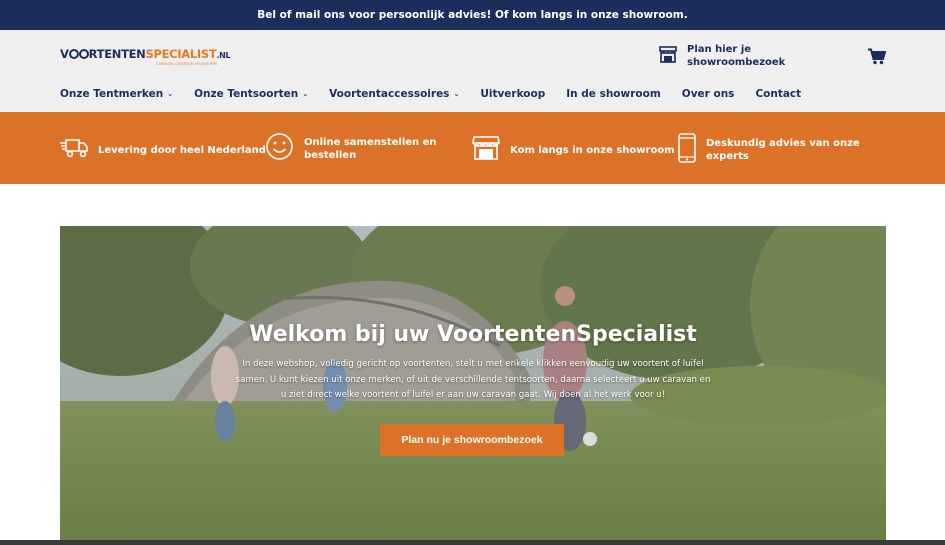 This screenshot has width=945, height=545. What do you see at coordinates (687, 150) in the screenshot?
I see `phone-icon` at bounding box center [687, 150].